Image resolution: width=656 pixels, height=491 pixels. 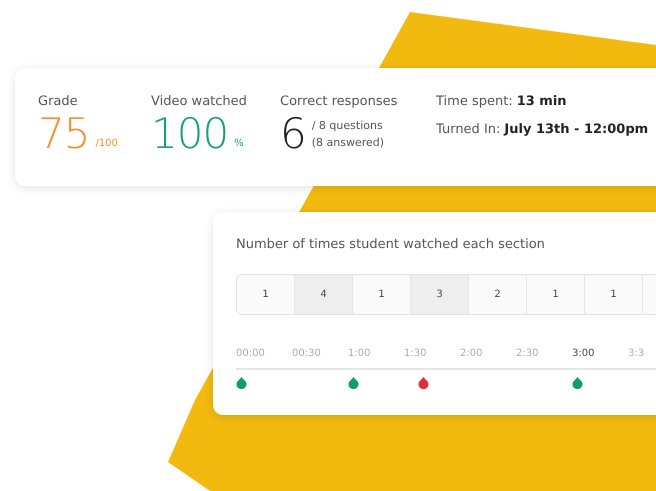 What do you see at coordinates (474, 101) in the screenshot?
I see `time-spent-label: Time spent:` at bounding box center [474, 101].